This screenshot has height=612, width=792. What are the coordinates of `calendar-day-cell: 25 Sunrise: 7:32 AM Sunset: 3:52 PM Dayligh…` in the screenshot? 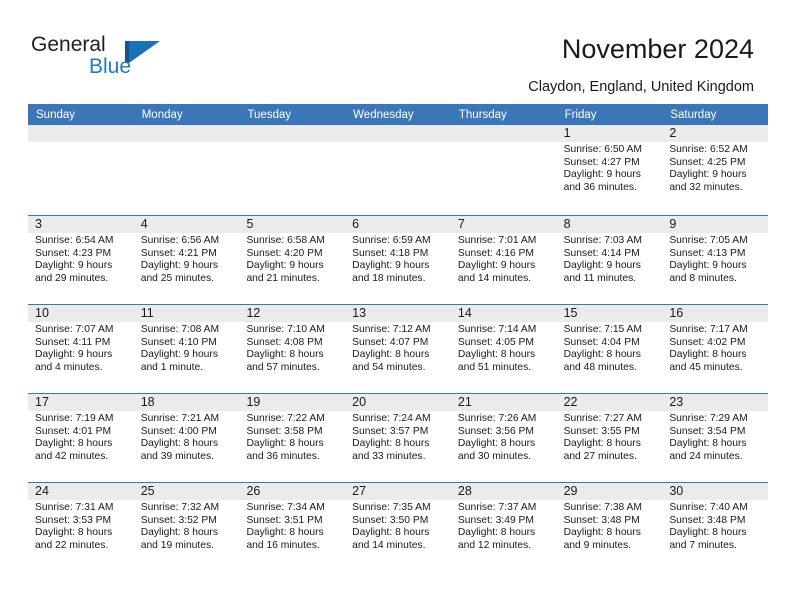 It's located at (186, 527).